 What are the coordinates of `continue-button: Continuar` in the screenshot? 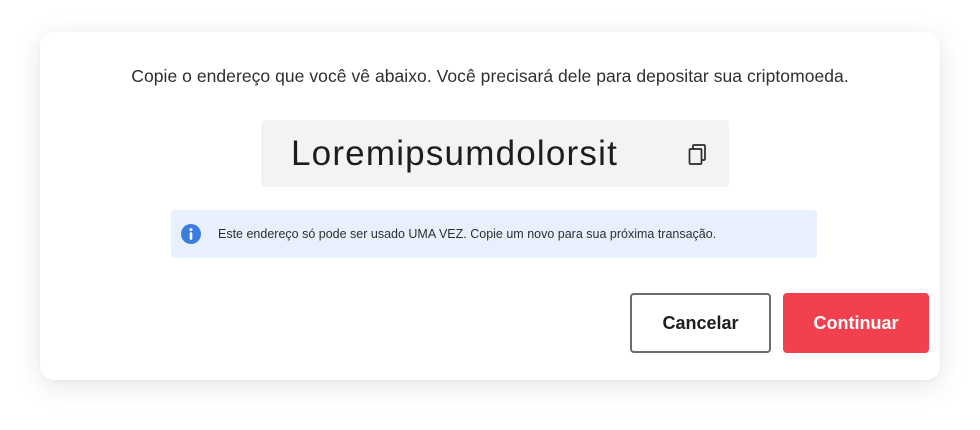 It's located at (856, 323).